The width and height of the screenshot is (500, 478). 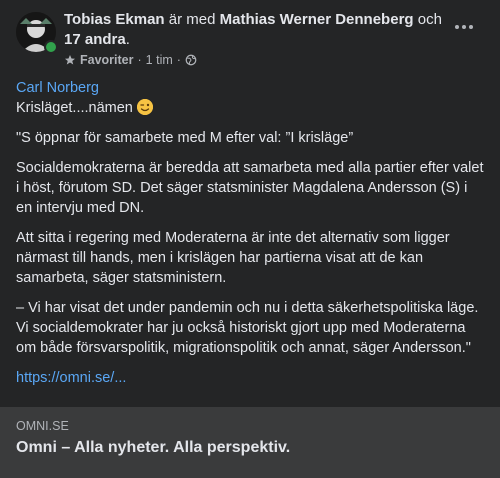 I want to click on with-text: är med, so click(x=192, y=19).